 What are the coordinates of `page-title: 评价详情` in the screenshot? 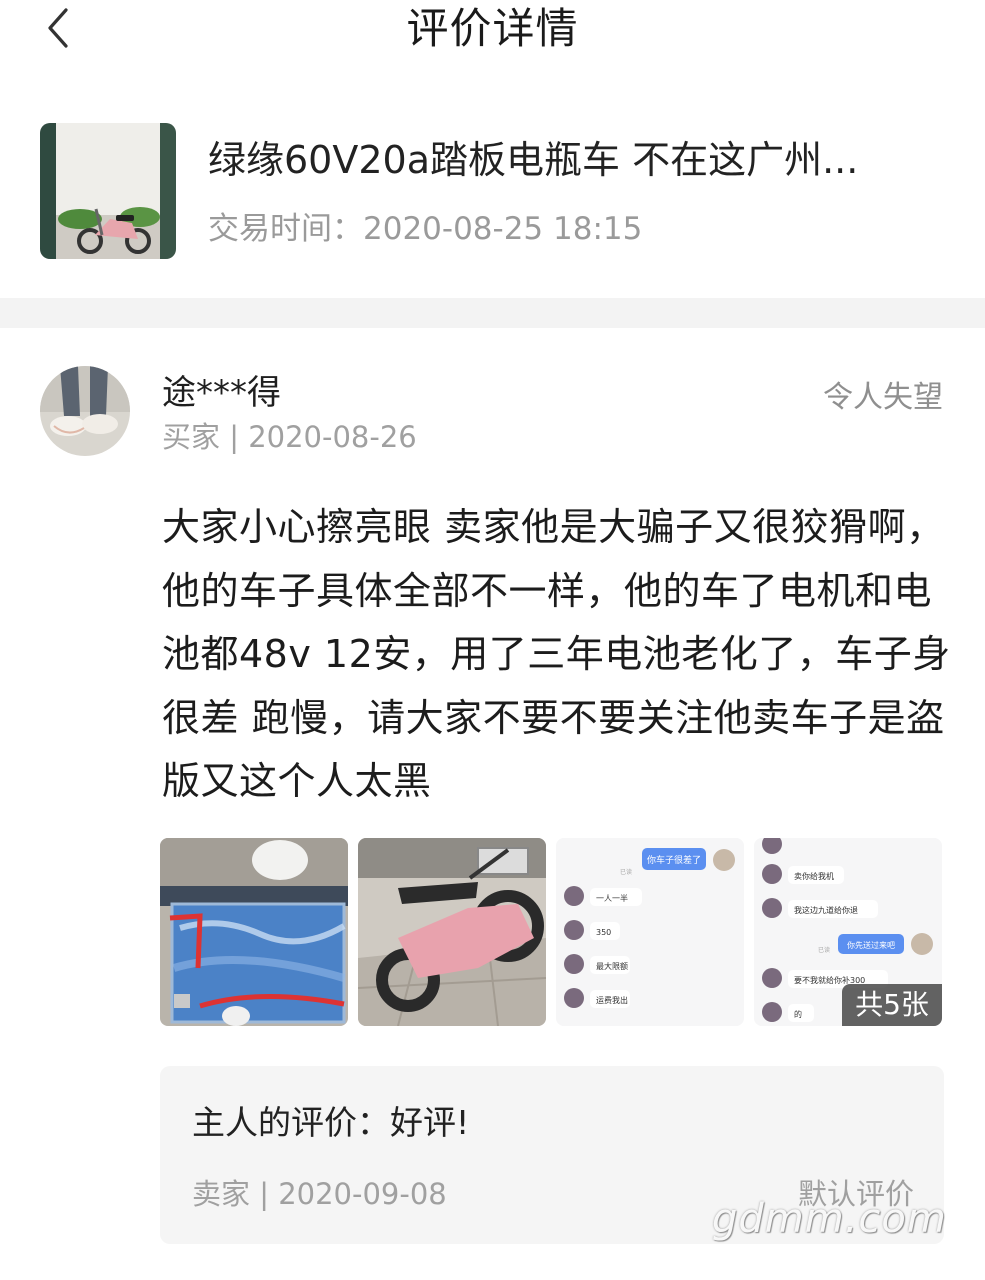 It's located at (492, 28).